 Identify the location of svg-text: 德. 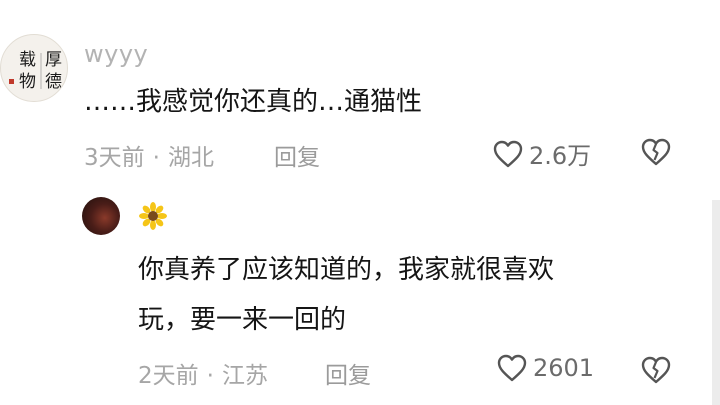
(53, 82).